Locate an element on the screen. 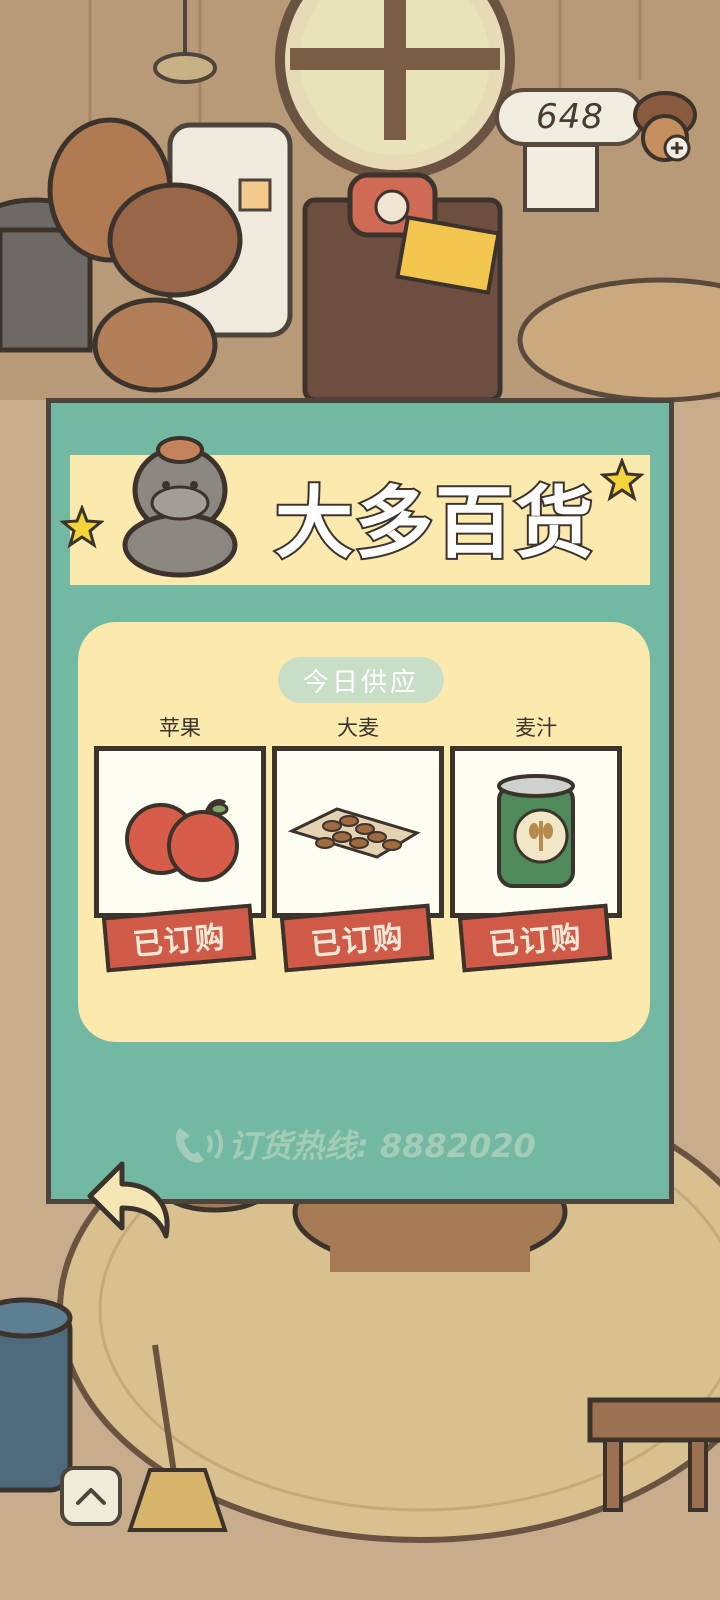  hotline-text: 订货热线: 8882020 is located at coordinates (382, 1146).